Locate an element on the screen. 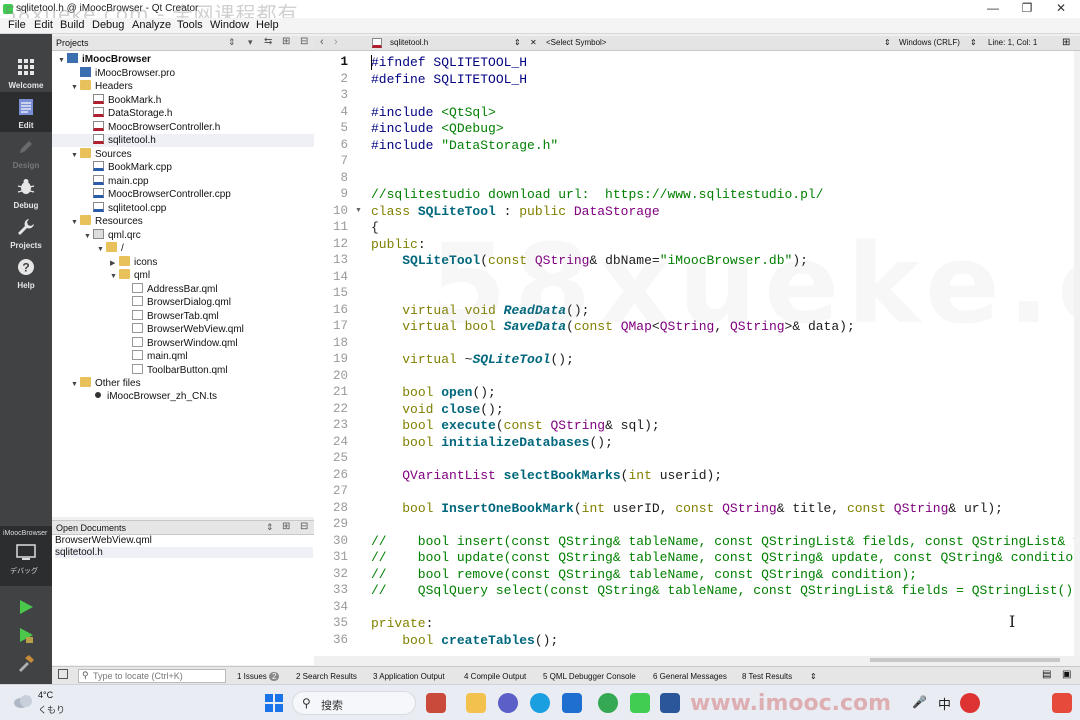 The image size is (1080, 720). word-icon is located at coordinates (670, 703).